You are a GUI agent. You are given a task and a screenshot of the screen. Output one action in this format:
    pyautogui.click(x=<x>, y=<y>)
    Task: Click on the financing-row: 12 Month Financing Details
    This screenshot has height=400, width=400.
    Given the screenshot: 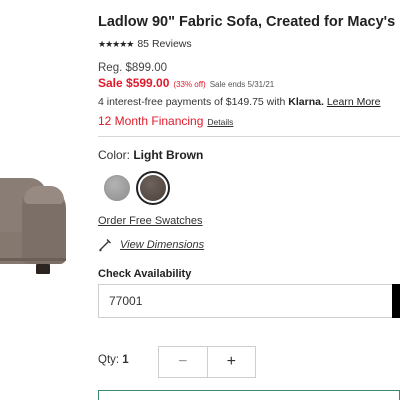 What is the action you would take?
    pyautogui.click(x=165, y=121)
    